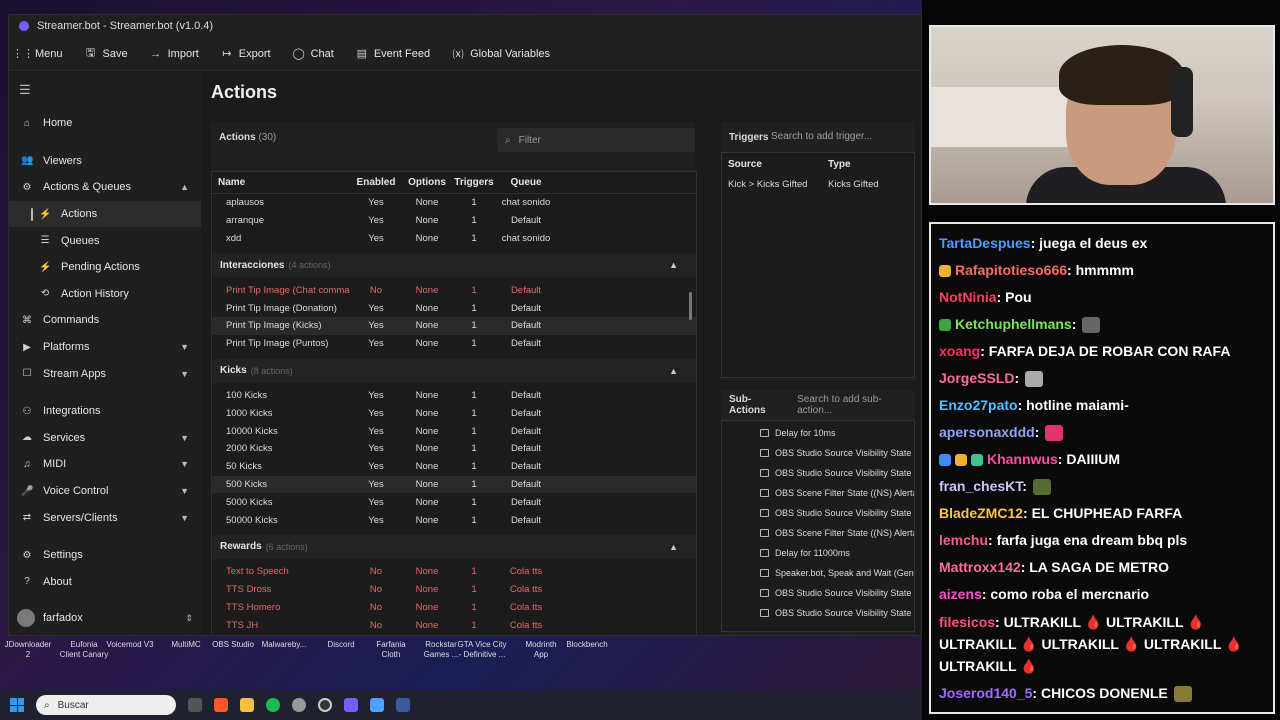 The width and height of the screenshot is (1280, 720). I want to click on toolbar-global-variables-button: ⒳ Global Variables, so click(501, 54).